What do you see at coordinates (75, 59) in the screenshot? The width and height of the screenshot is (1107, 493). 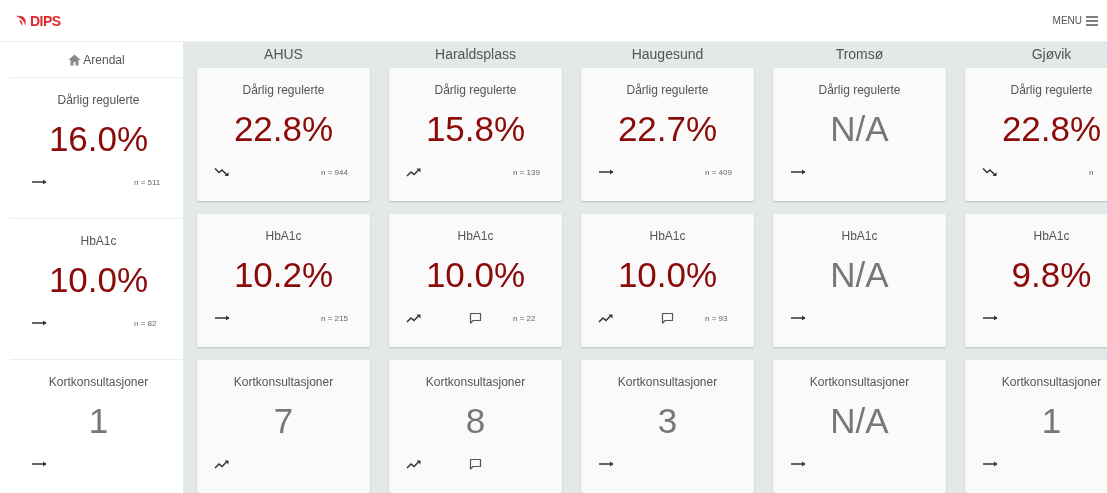 I see `home-icon` at bounding box center [75, 59].